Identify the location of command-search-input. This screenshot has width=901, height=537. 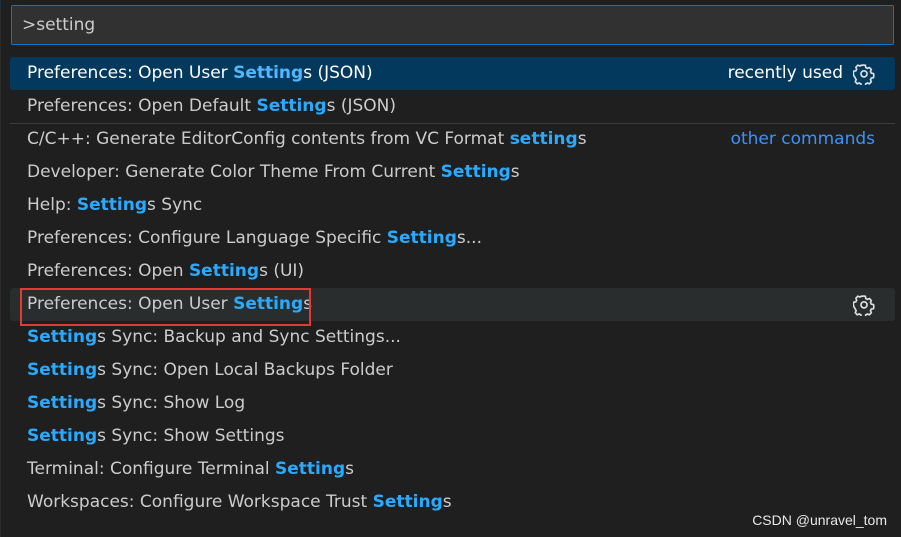
(452, 25).